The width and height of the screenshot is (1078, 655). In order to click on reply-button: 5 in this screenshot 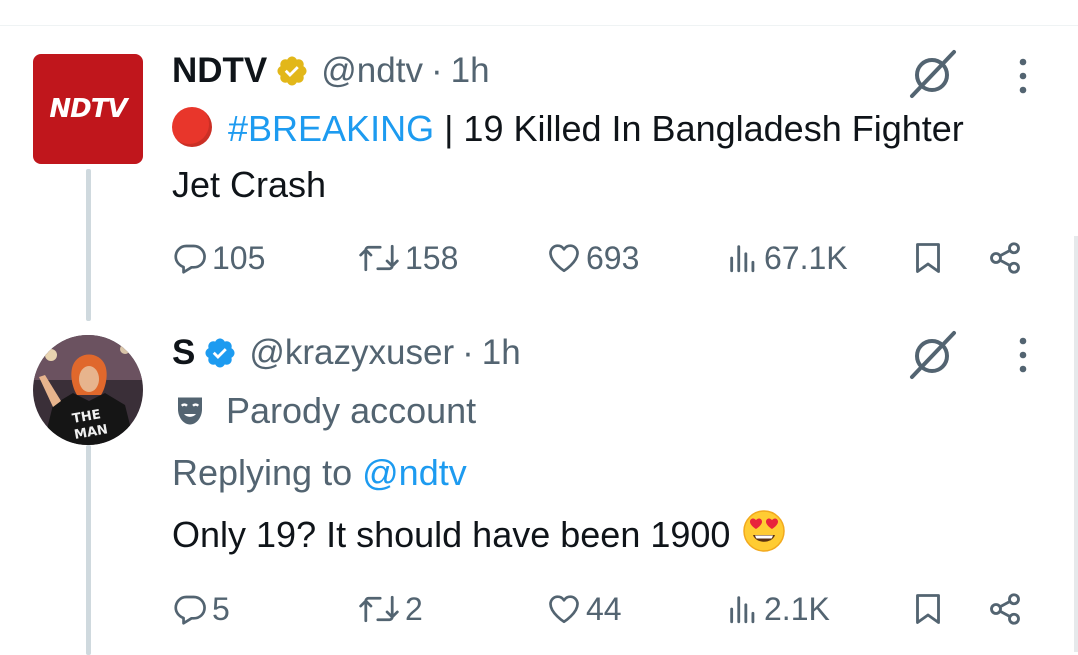, I will do `click(201, 609)`.